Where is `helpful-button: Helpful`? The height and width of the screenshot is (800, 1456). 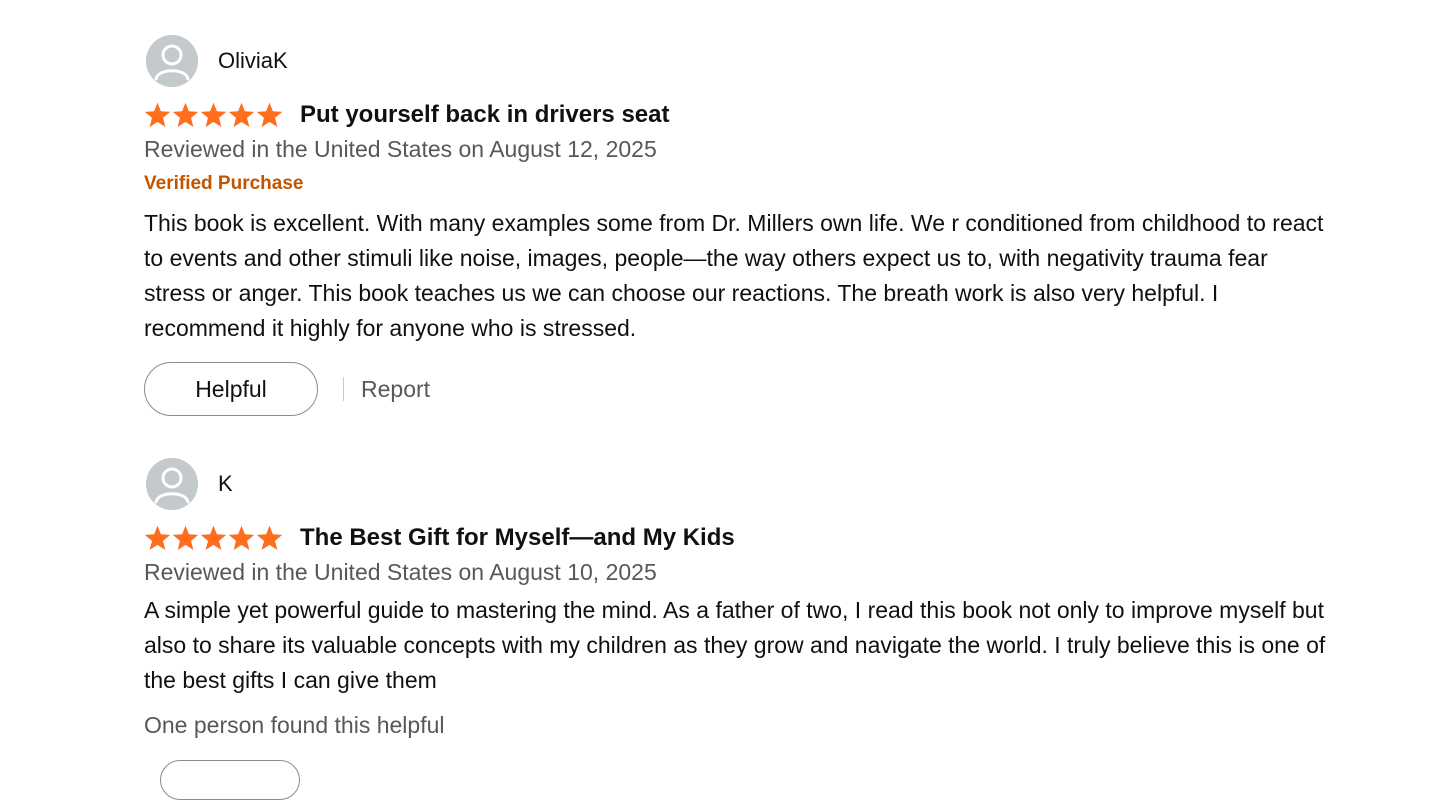 helpful-button: Helpful is located at coordinates (231, 389).